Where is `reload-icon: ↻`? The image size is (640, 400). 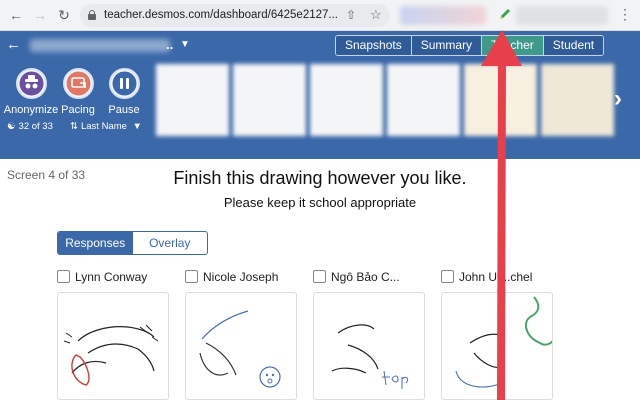 reload-icon: ↻ is located at coordinates (64, 15).